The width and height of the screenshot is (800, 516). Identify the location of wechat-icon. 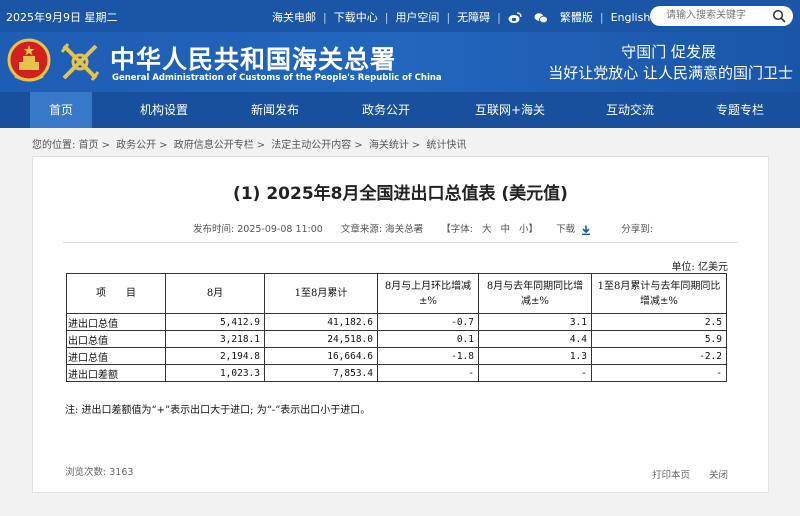
(541, 18).